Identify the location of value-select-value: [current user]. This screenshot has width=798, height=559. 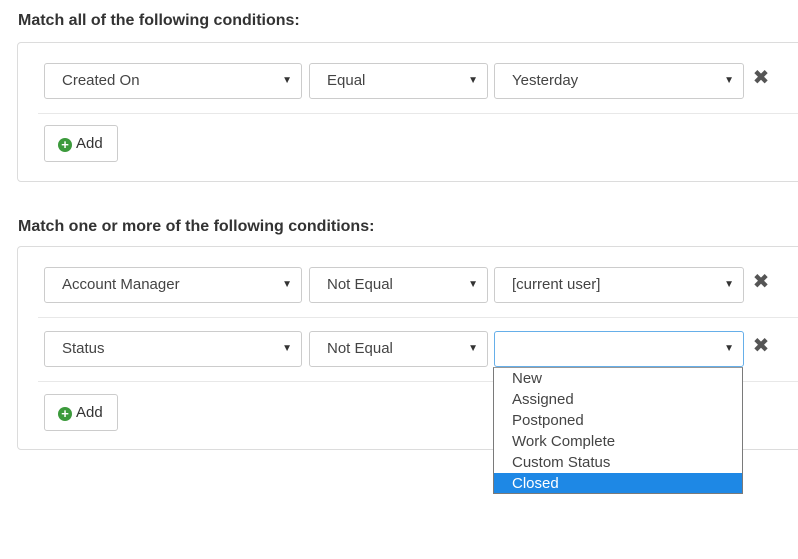
(556, 284).